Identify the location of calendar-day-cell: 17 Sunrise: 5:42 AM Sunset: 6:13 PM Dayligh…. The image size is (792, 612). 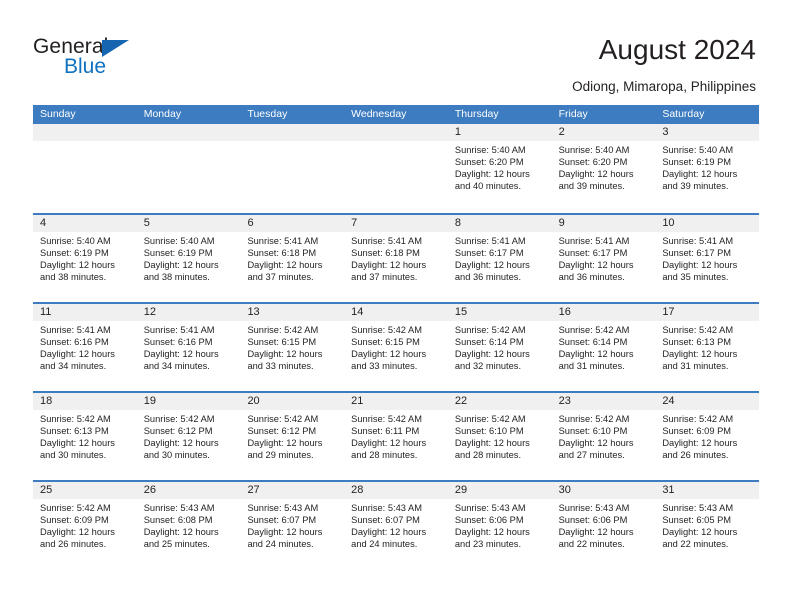
(707, 347).